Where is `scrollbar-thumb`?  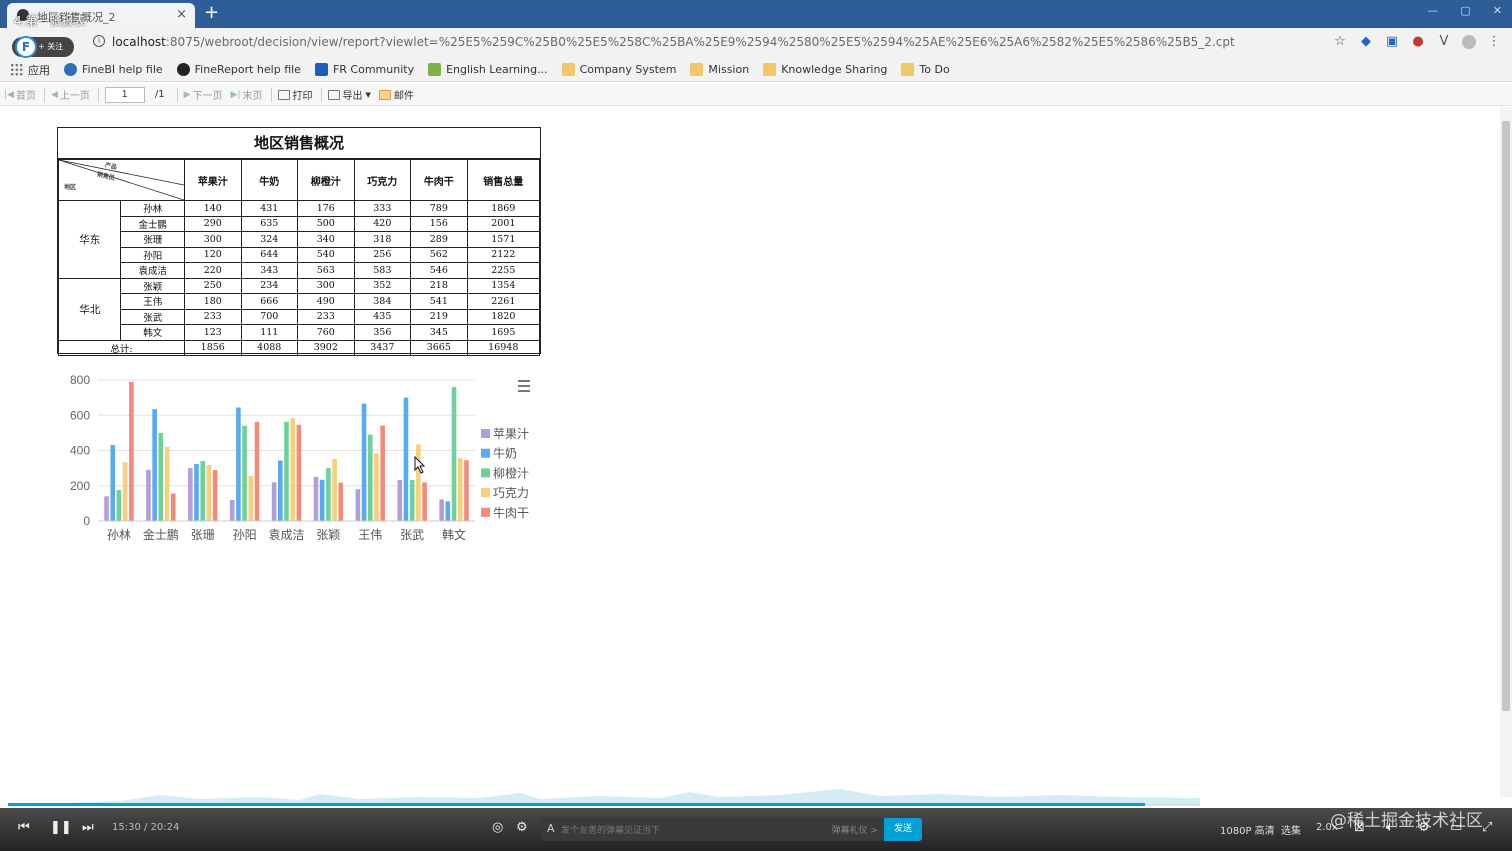 scrollbar-thumb is located at coordinates (1506, 416).